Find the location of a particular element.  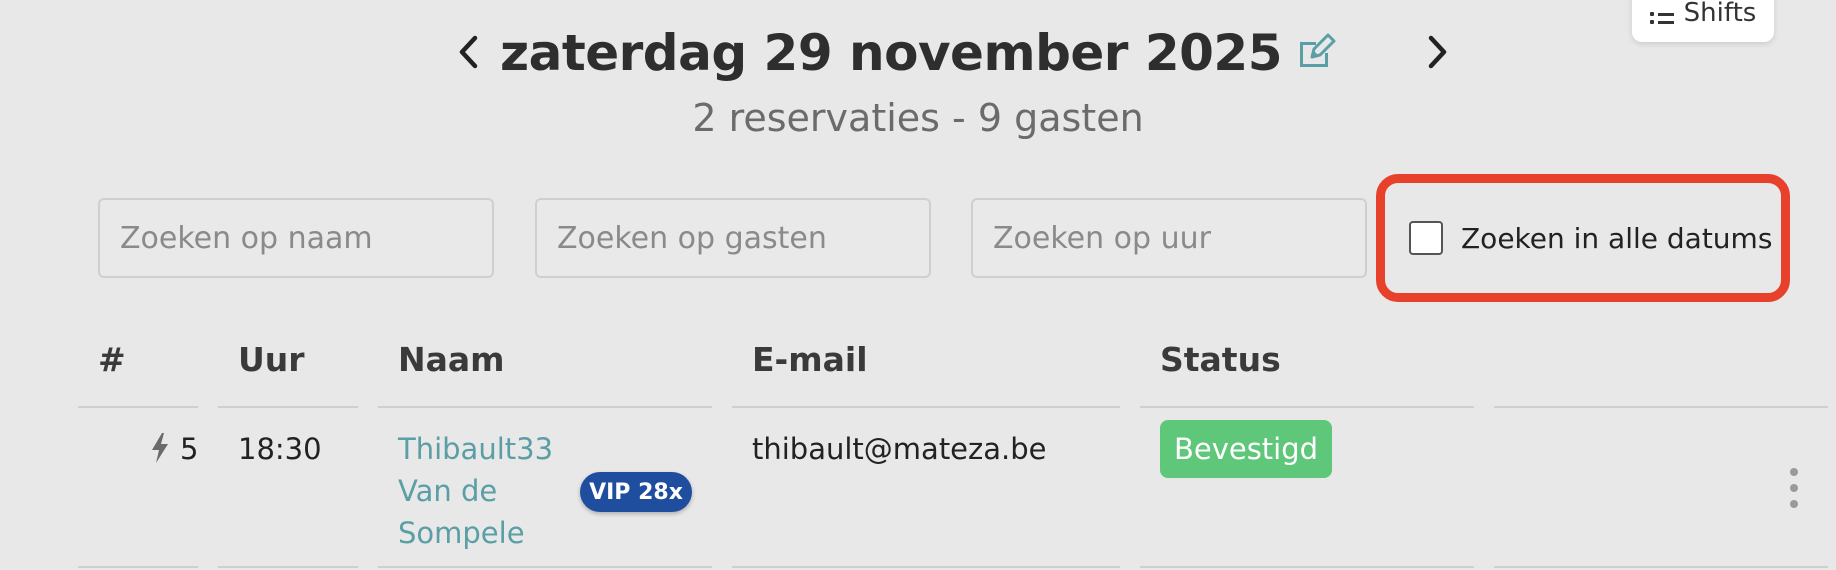

search-name-input is located at coordinates (296, 238).